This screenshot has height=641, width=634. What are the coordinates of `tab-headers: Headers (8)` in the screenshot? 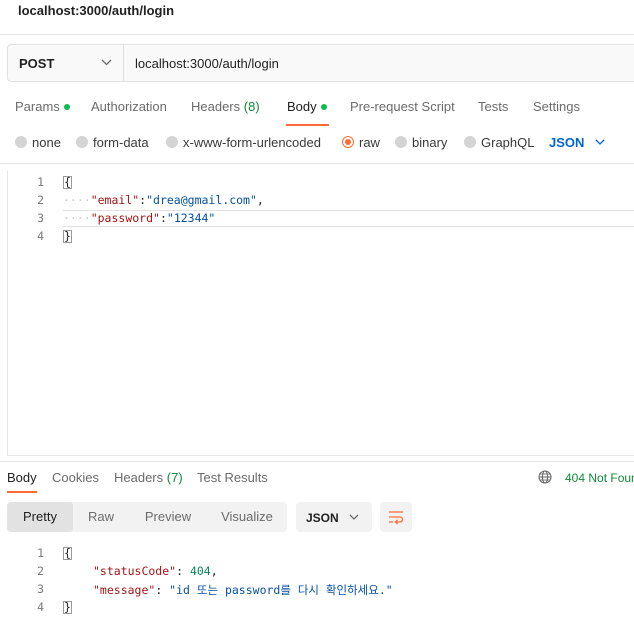 It's located at (225, 106).